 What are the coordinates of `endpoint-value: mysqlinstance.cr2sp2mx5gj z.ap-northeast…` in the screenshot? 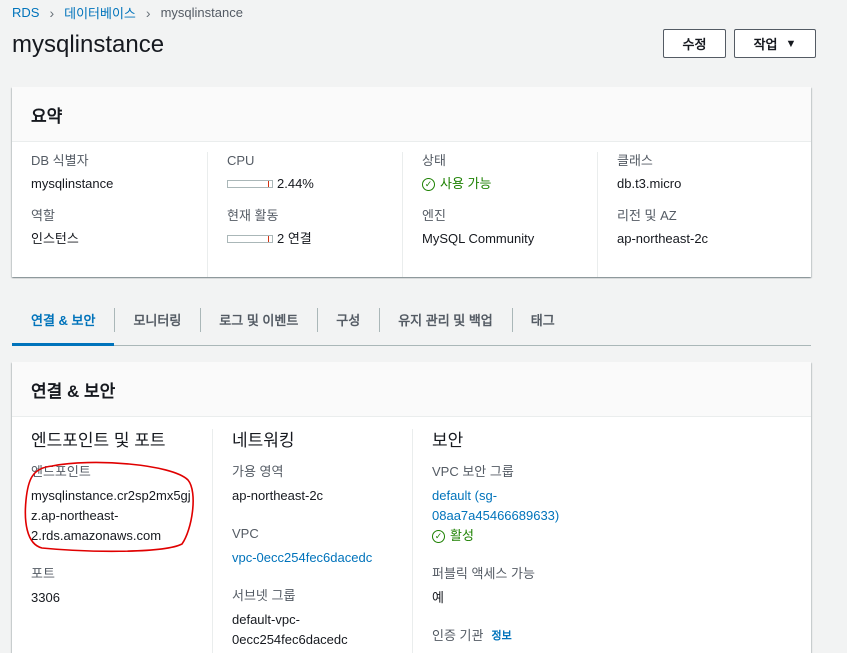 It's located at (121, 516).